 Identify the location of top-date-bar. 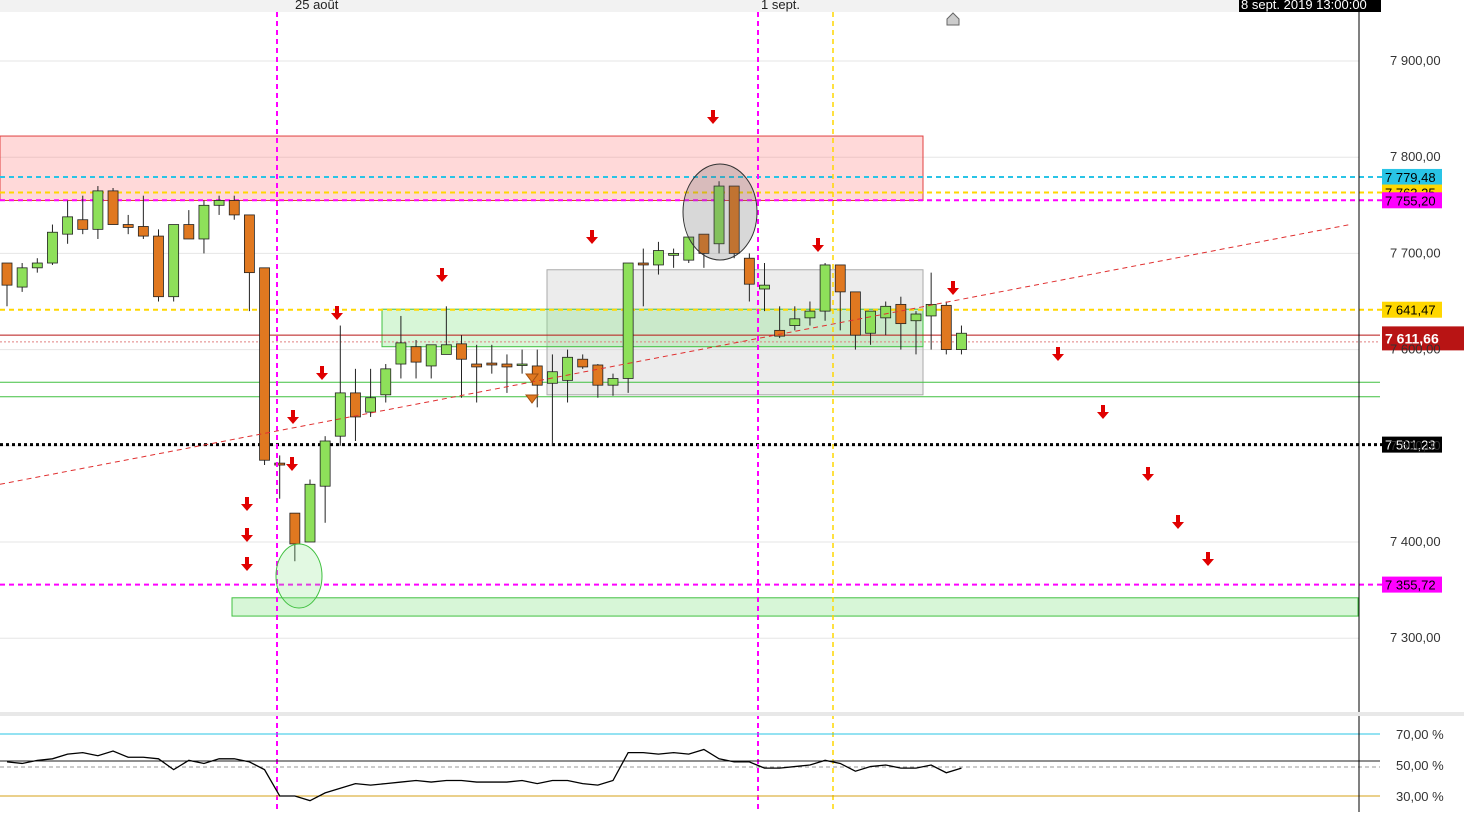
(690, 6).